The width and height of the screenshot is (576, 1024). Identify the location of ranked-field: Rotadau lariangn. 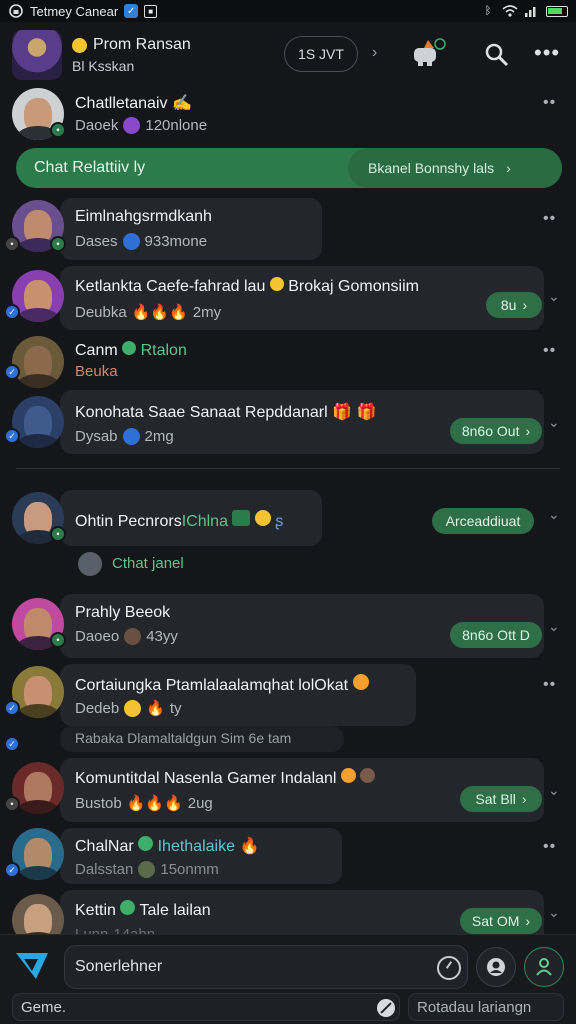
(486, 1007).